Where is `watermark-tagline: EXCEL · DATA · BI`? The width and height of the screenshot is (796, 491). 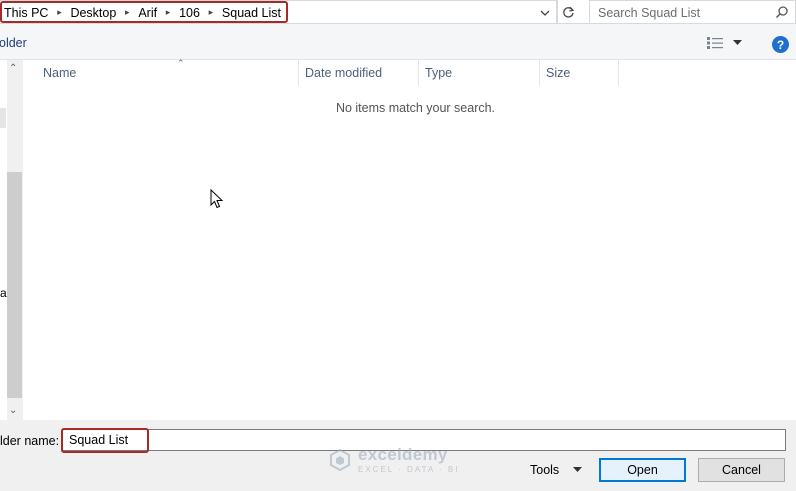
watermark-tagline: EXCEL · DATA · BI is located at coordinates (409, 469).